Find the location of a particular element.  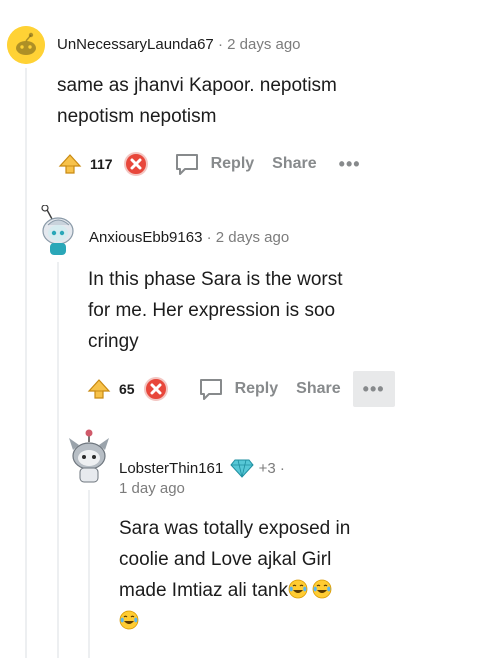

comment-meta: UnNecessaryLaunda67 · 2 days ago is located at coordinates (179, 44).